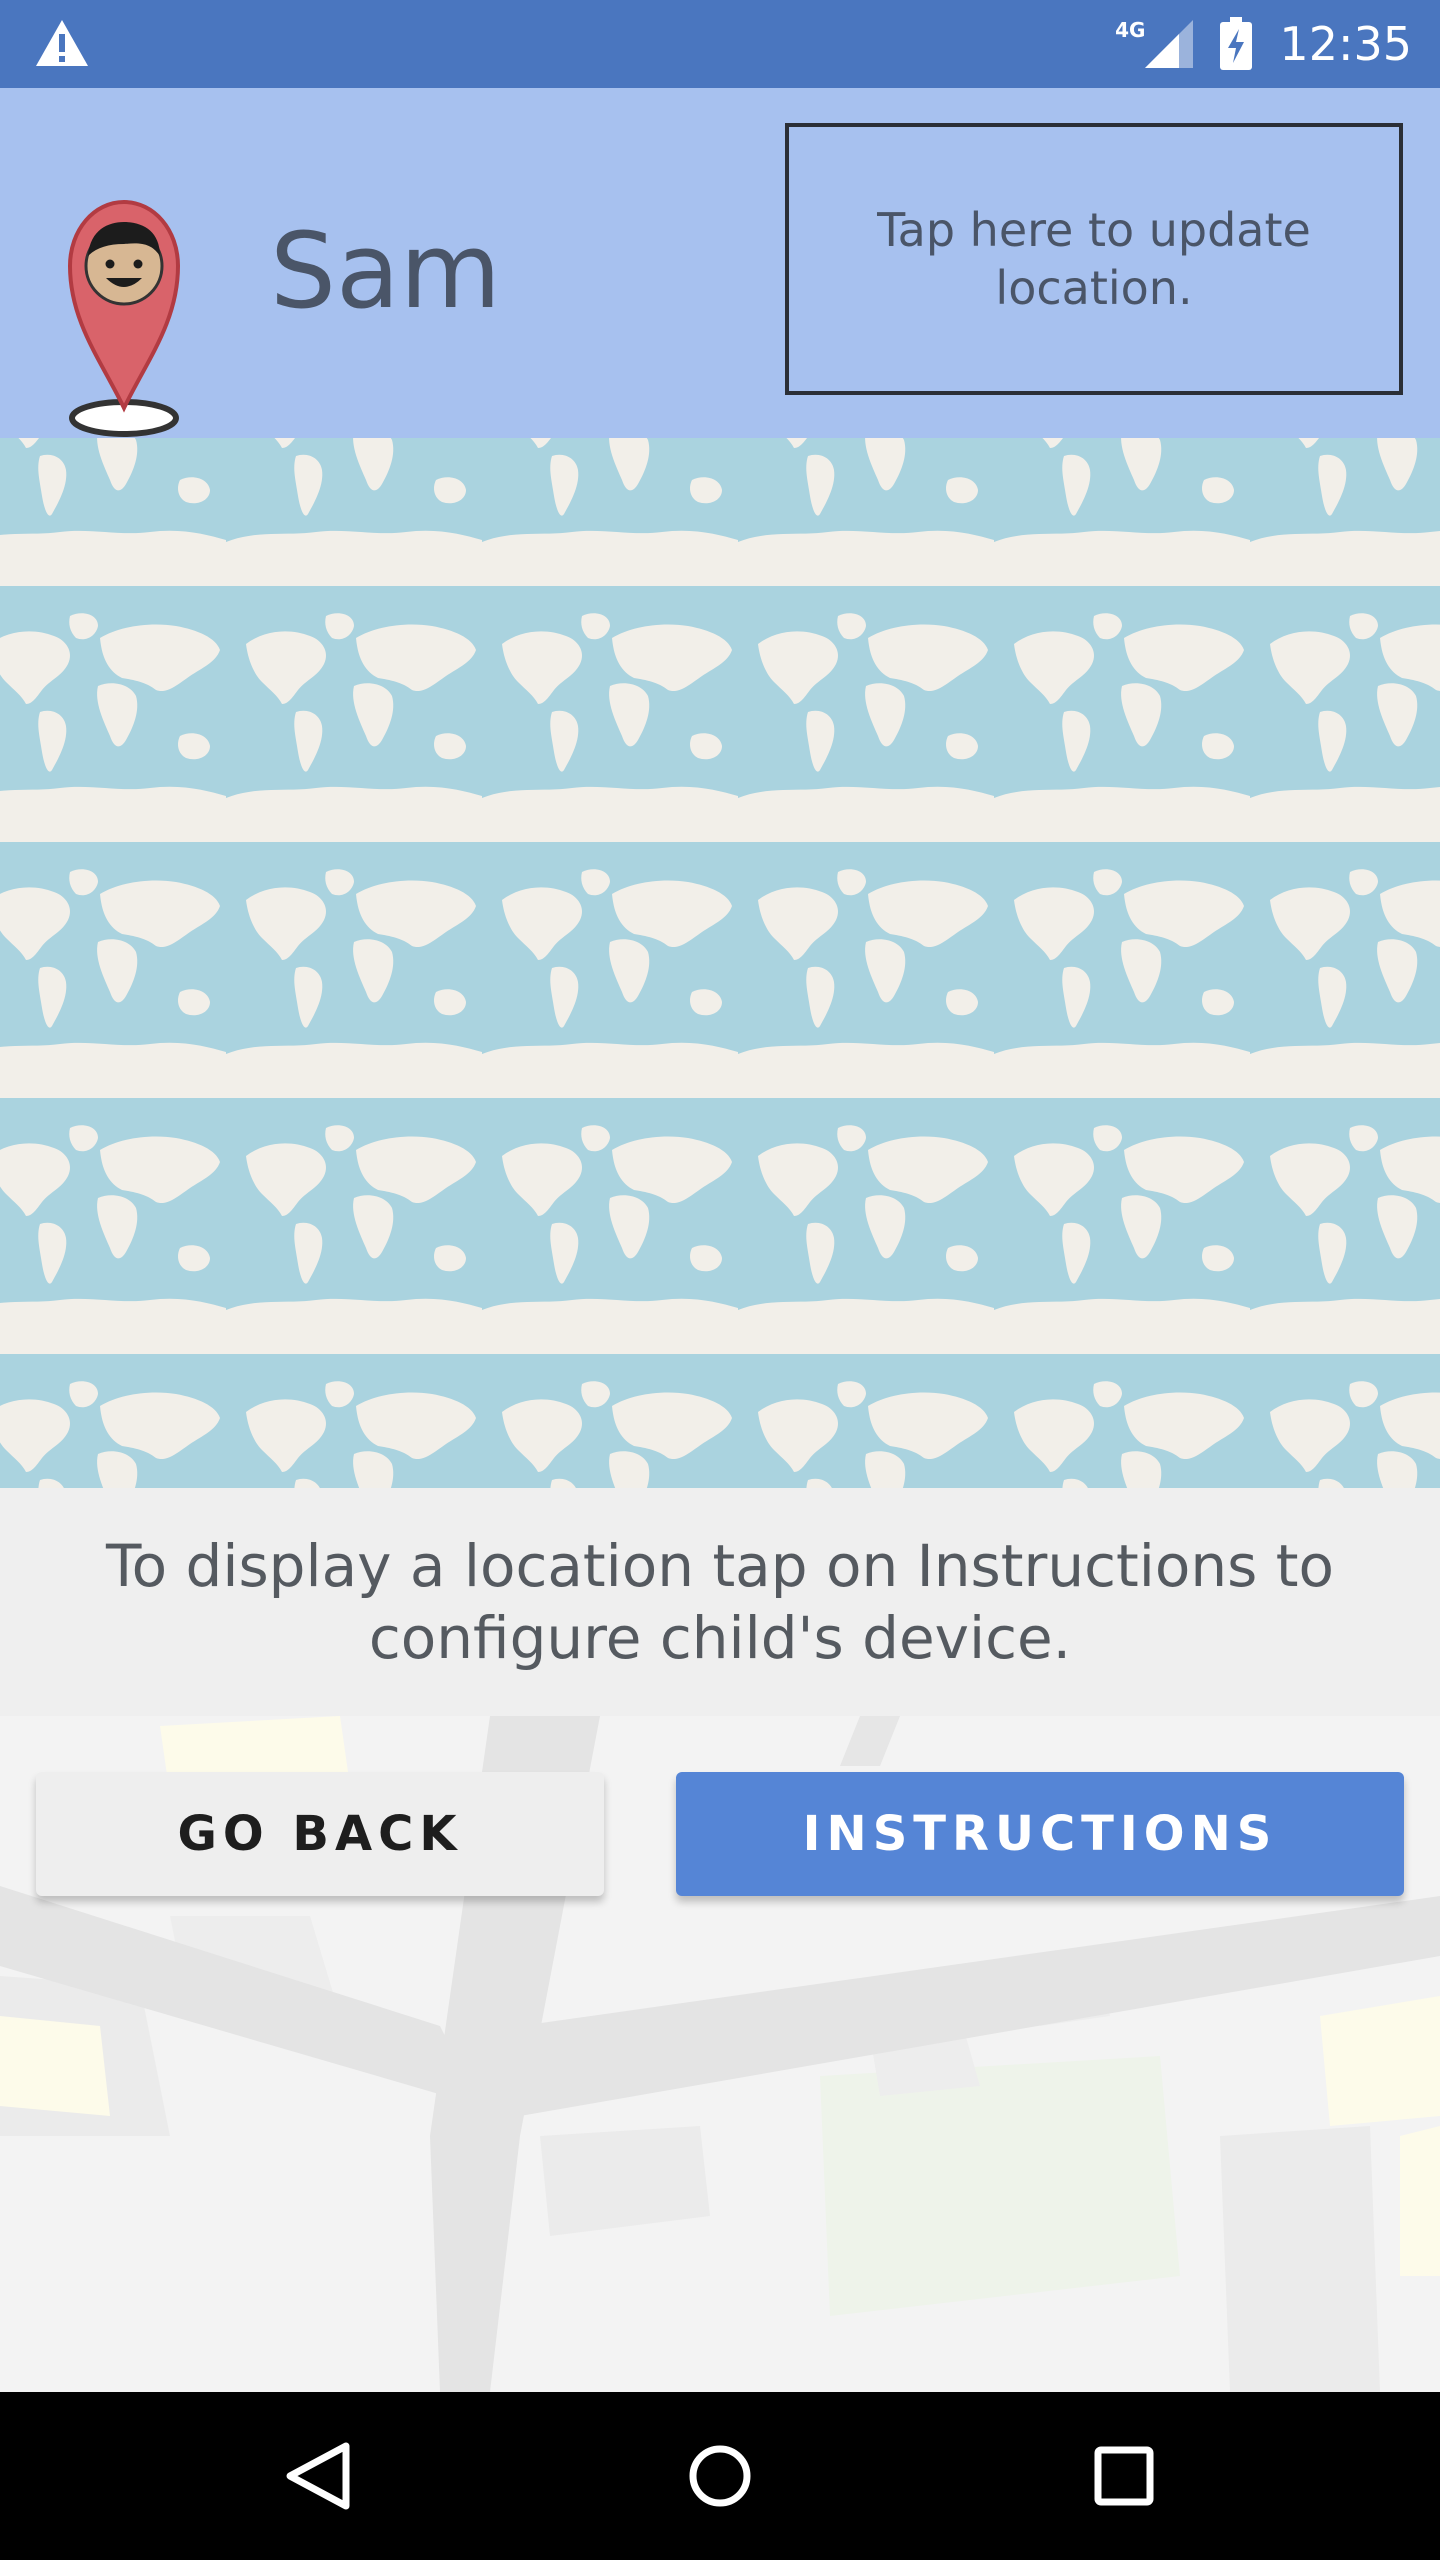 The width and height of the screenshot is (1440, 2560). I want to click on signal-icon, so click(1169, 44).